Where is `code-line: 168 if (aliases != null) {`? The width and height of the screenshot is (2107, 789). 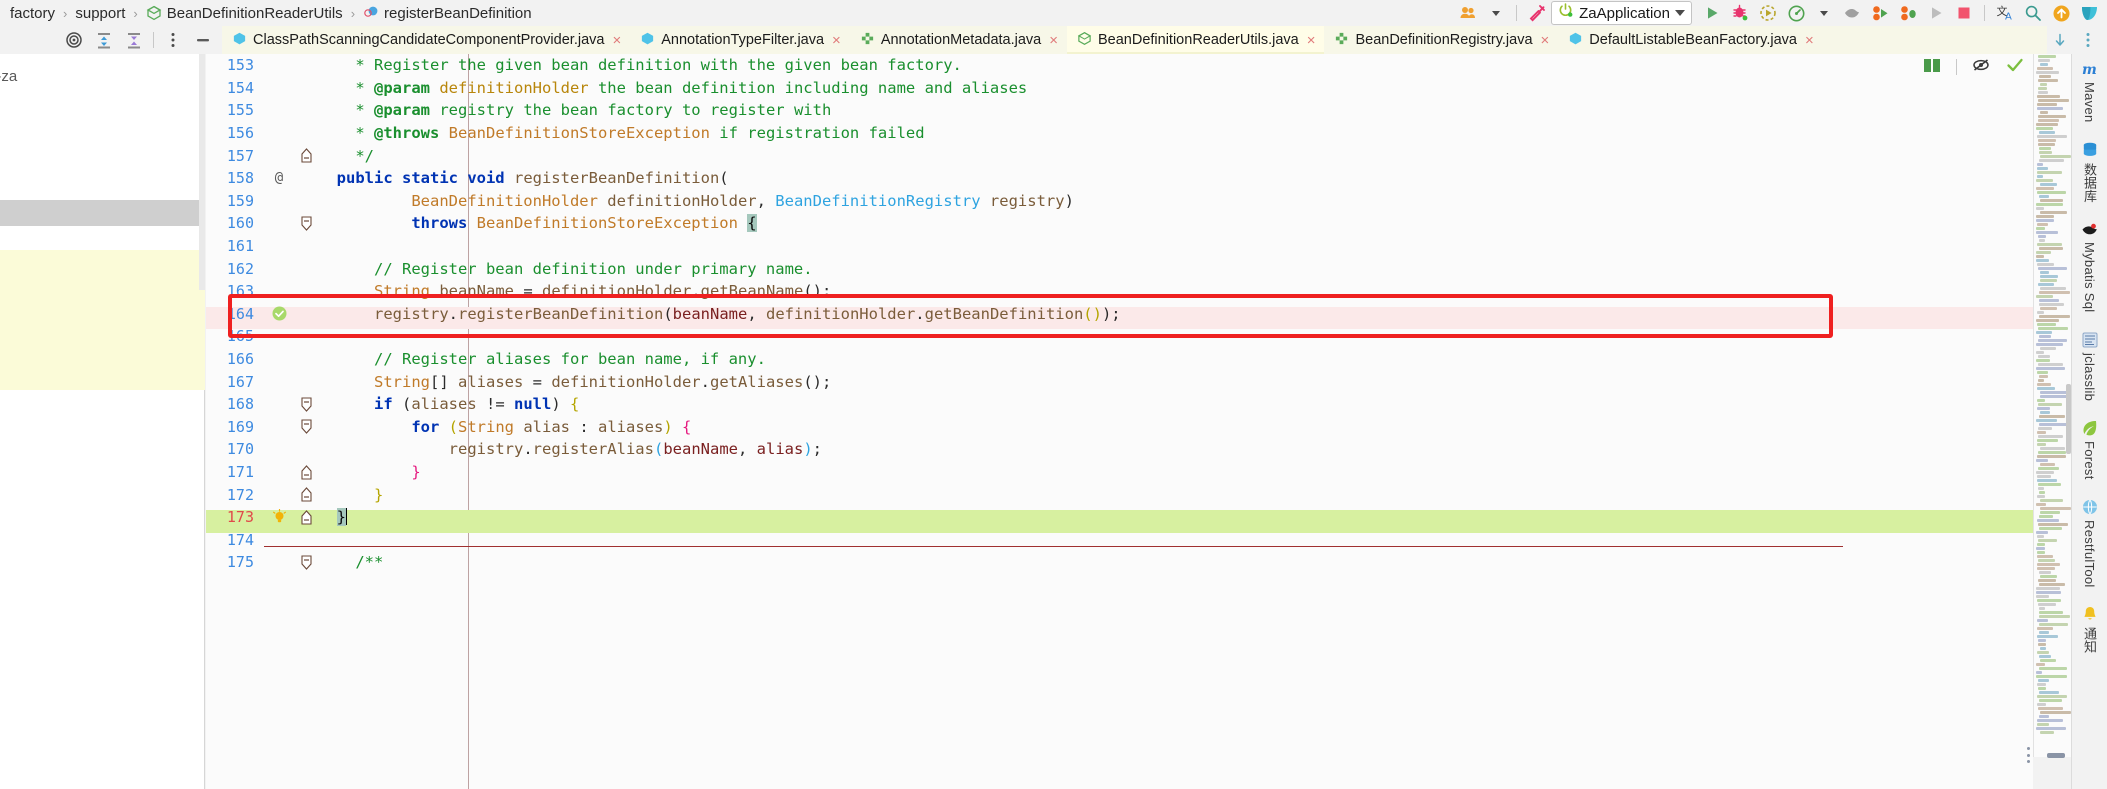
code-line: 168 if (aliases != null) { is located at coordinates (1119, 404).